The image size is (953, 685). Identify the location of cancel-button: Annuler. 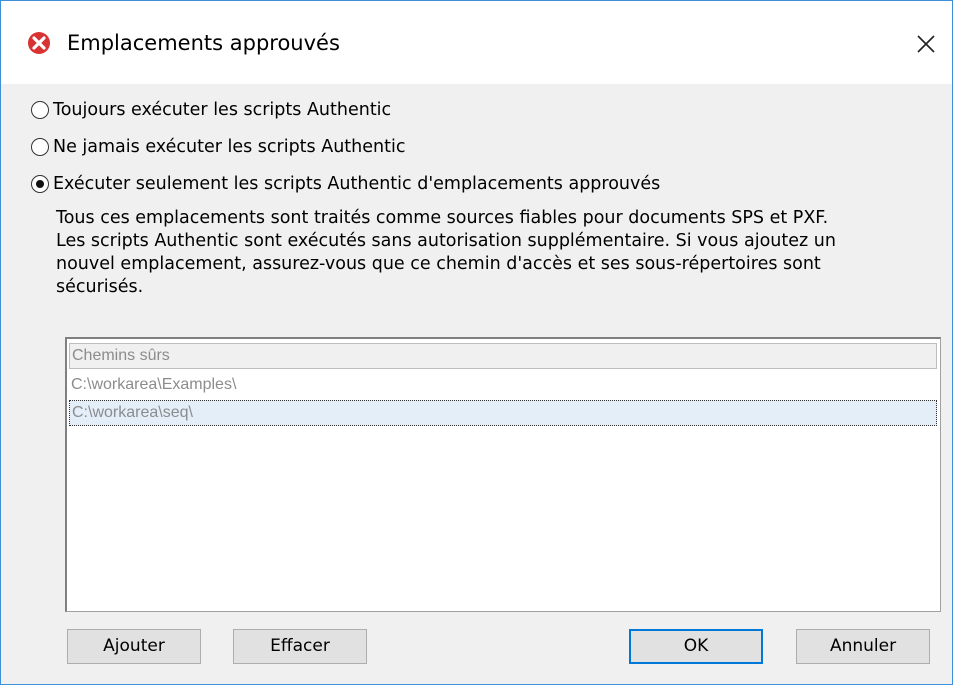
(863, 646).